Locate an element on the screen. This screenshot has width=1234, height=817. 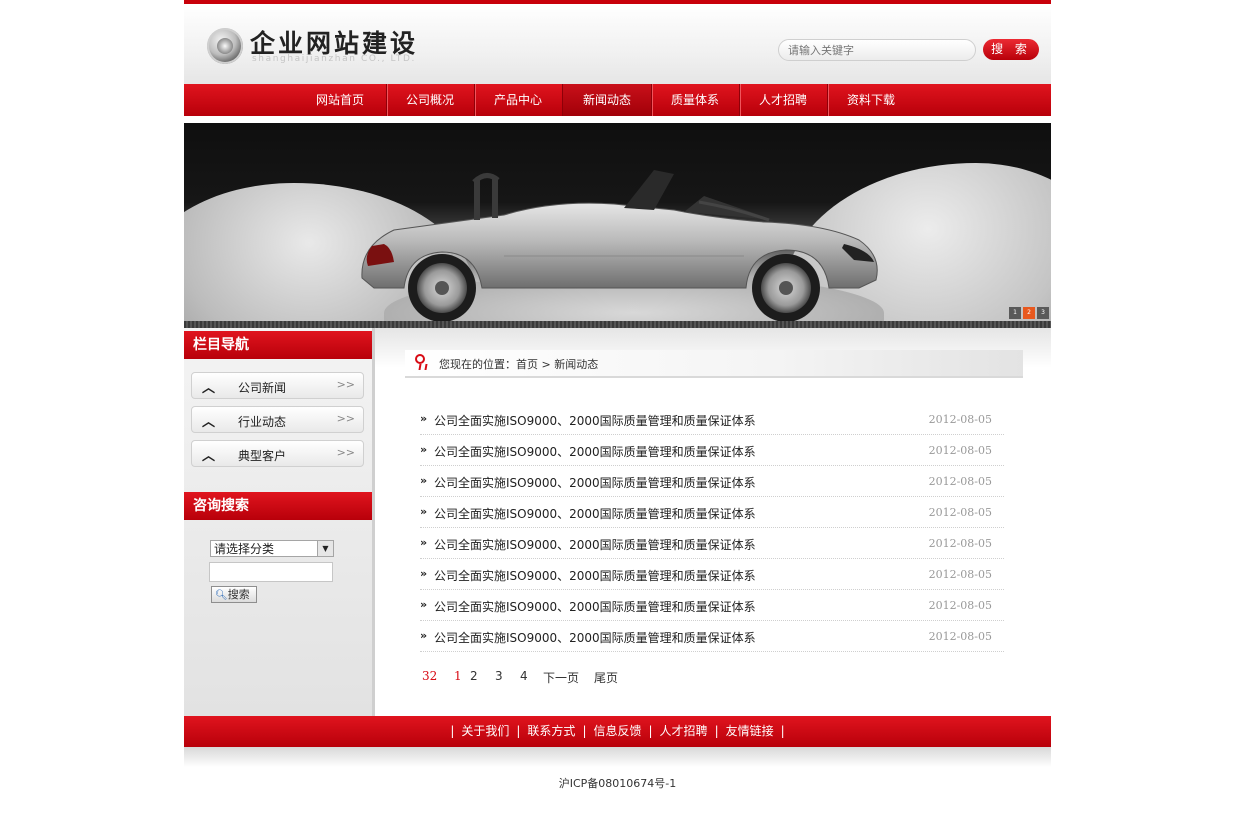
sidebar-search-title: 咨询搜索 is located at coordinates (278, 506).